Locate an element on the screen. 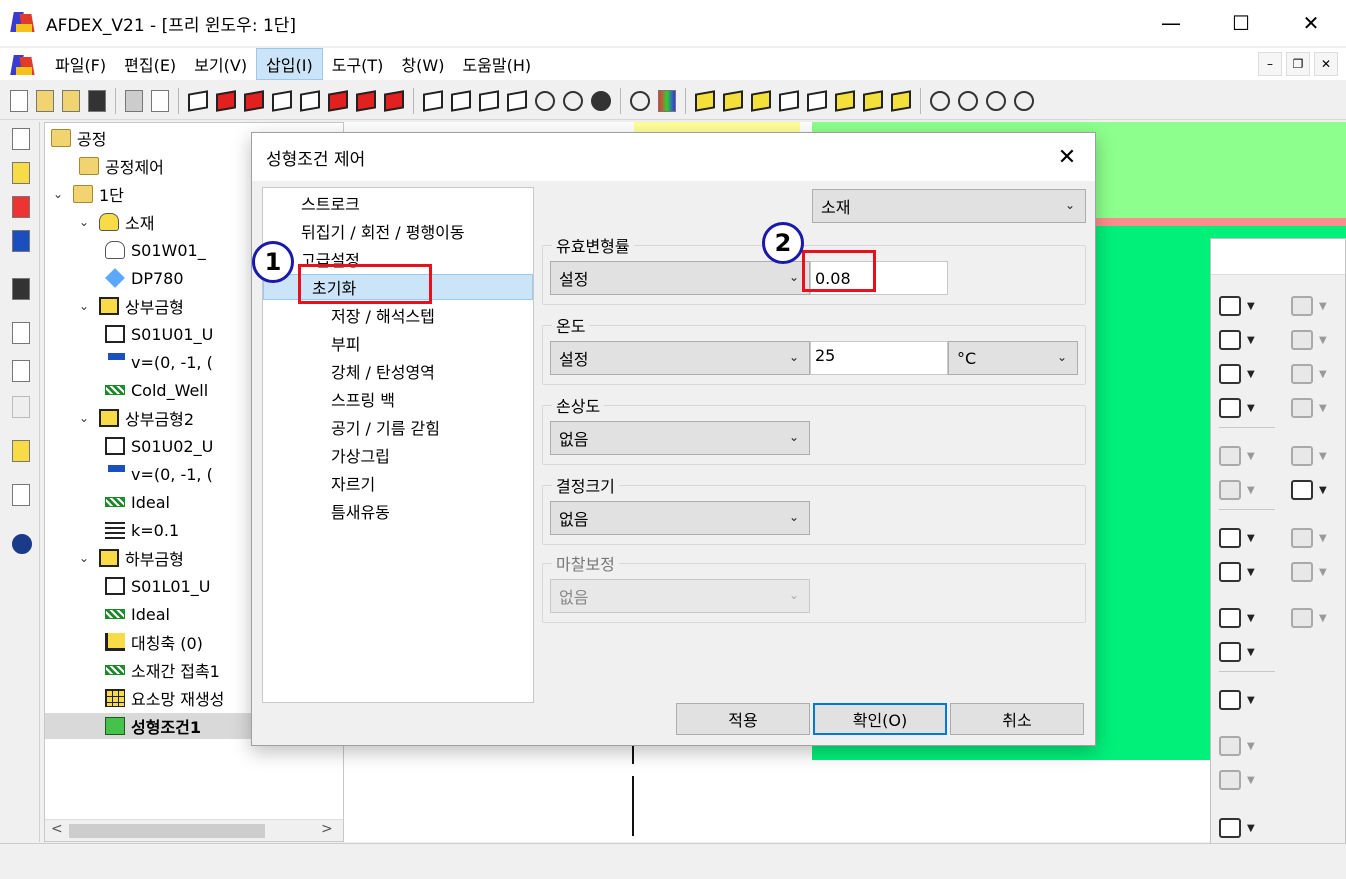 The height and width of the screenshot is (879, 1346). dialog-tree-item: 뒤집기 / 회전 / 평행이동 is located at coordinates (383, 231).